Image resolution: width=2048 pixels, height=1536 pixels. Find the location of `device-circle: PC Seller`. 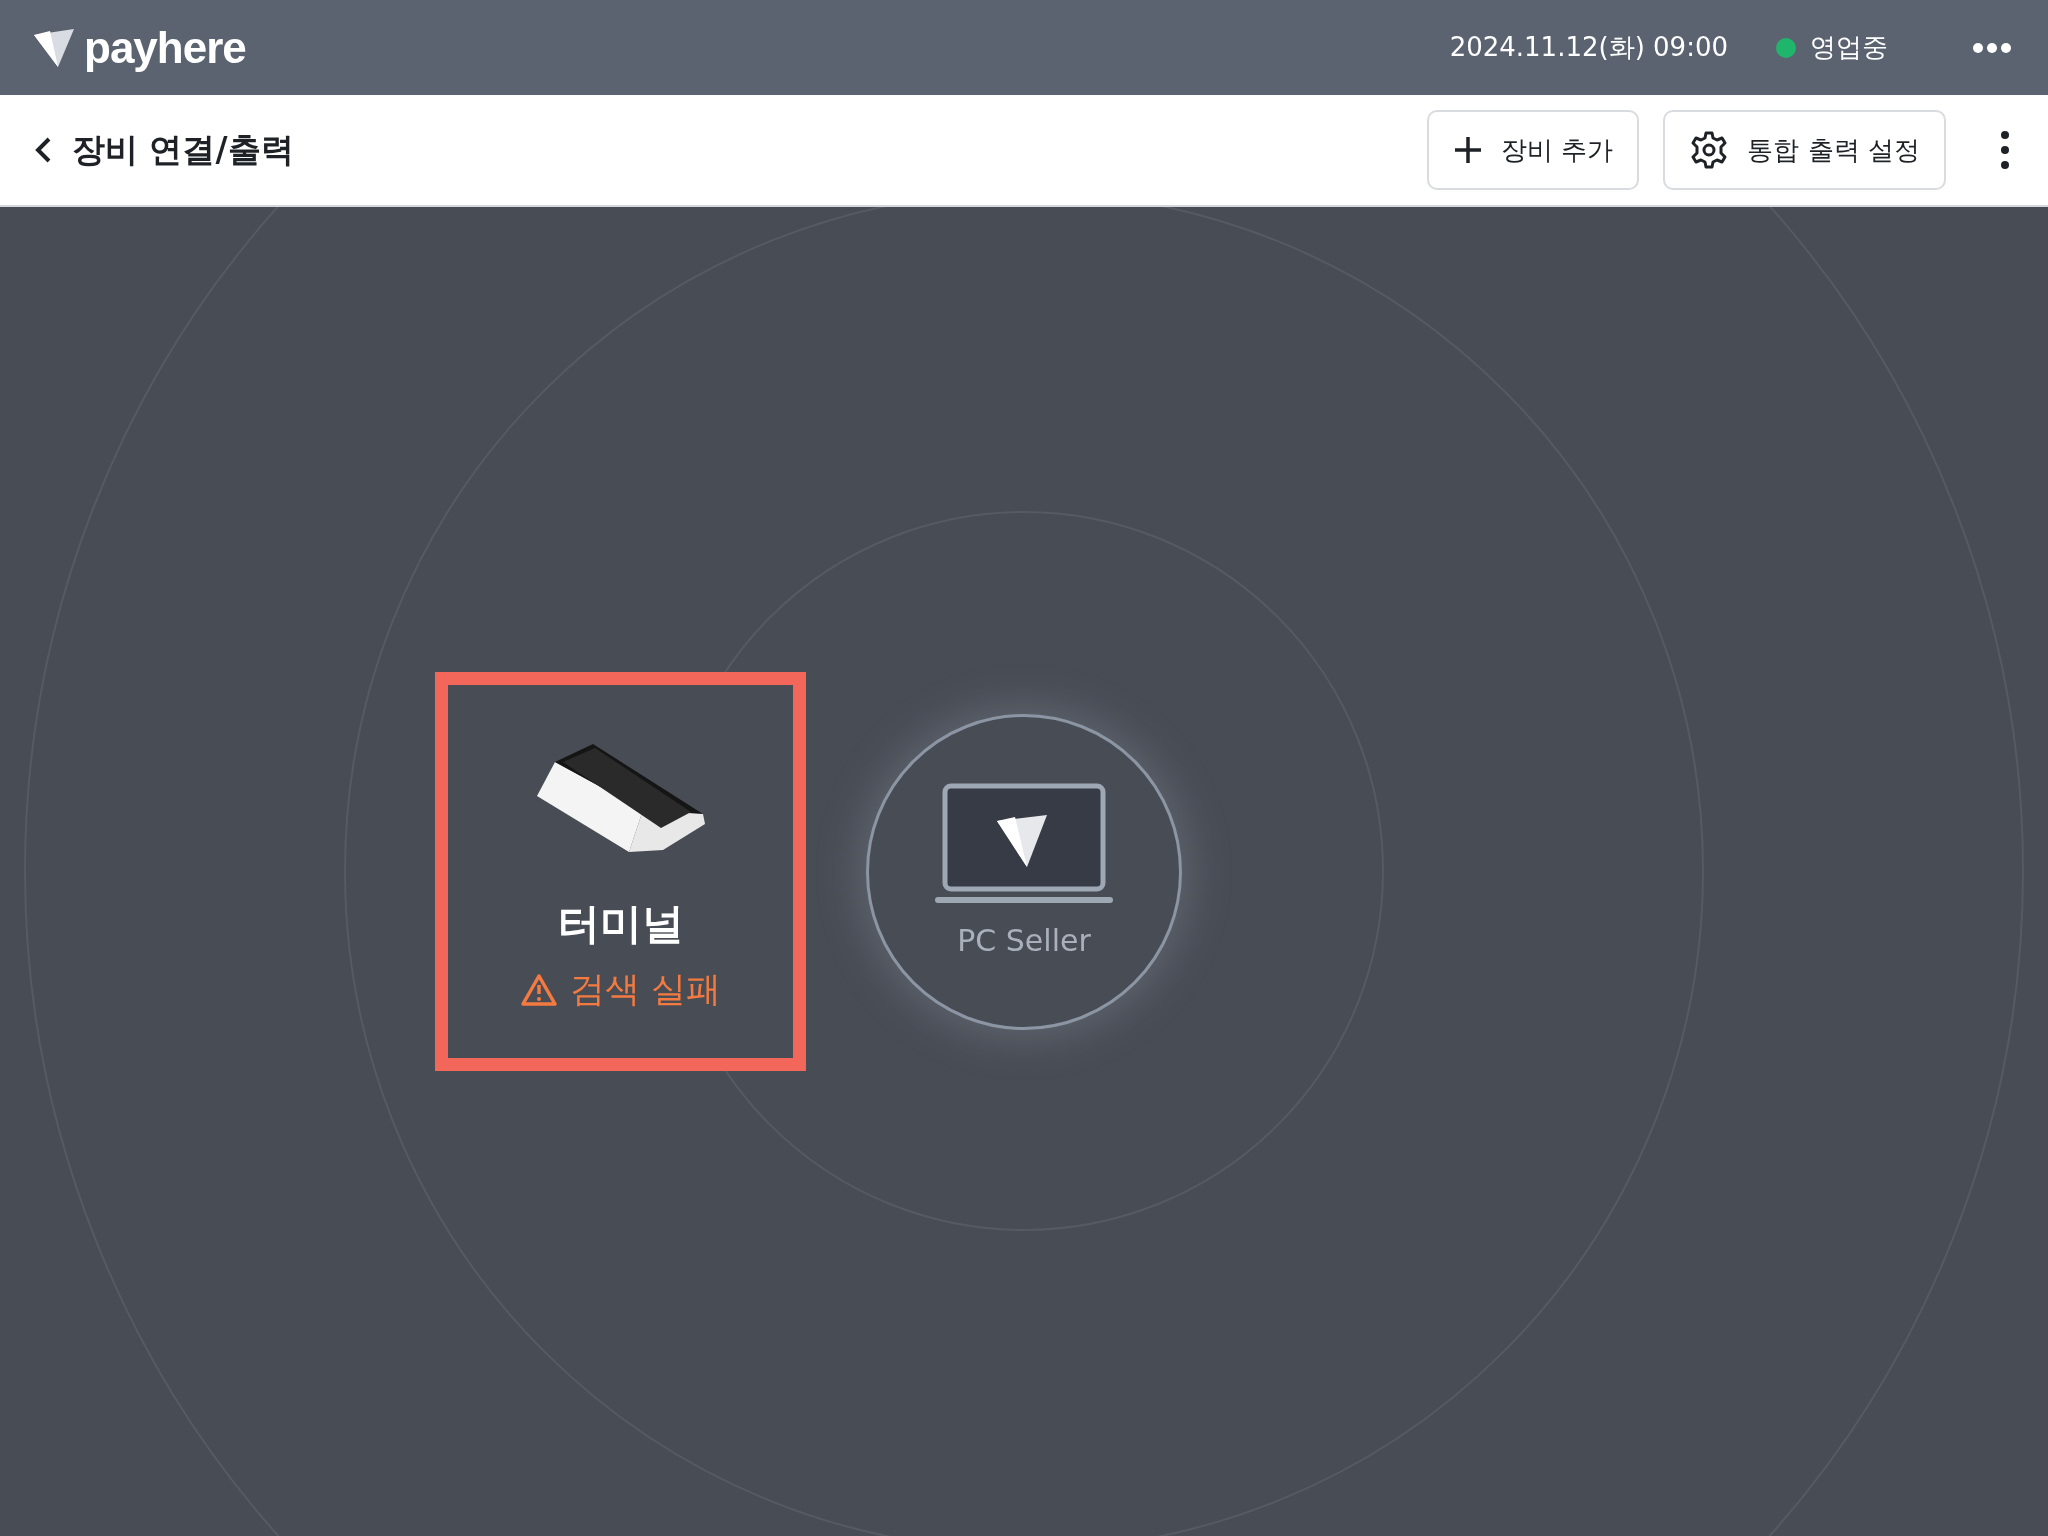

device-circle: PC Seller is located at coordinates (1024, 871).